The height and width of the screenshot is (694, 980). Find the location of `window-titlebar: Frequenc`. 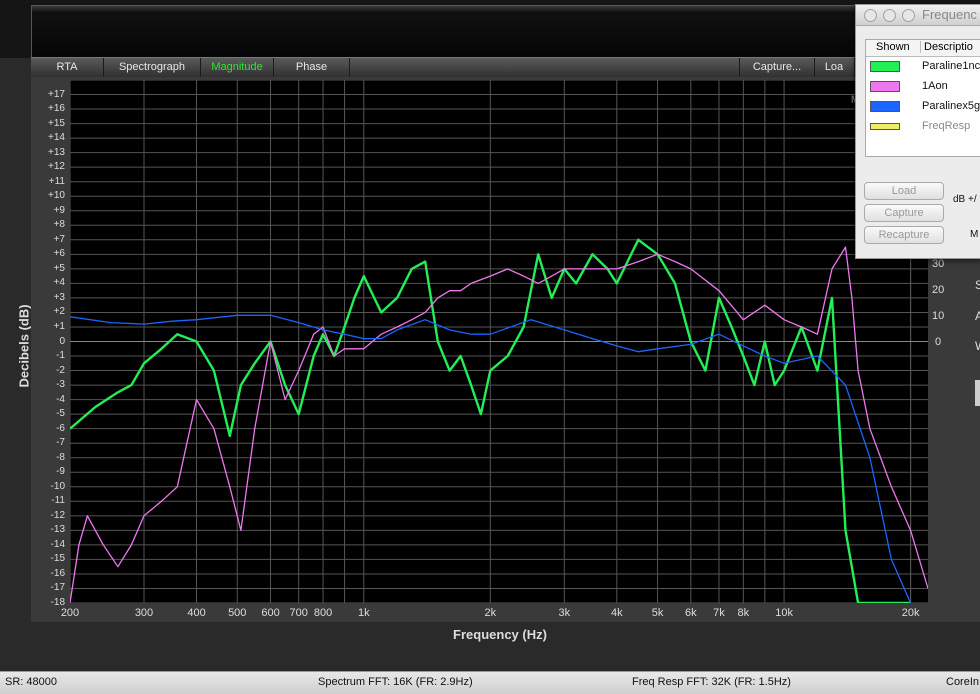

window-titlebar: Frequenc is located at coordinates (918, 15).